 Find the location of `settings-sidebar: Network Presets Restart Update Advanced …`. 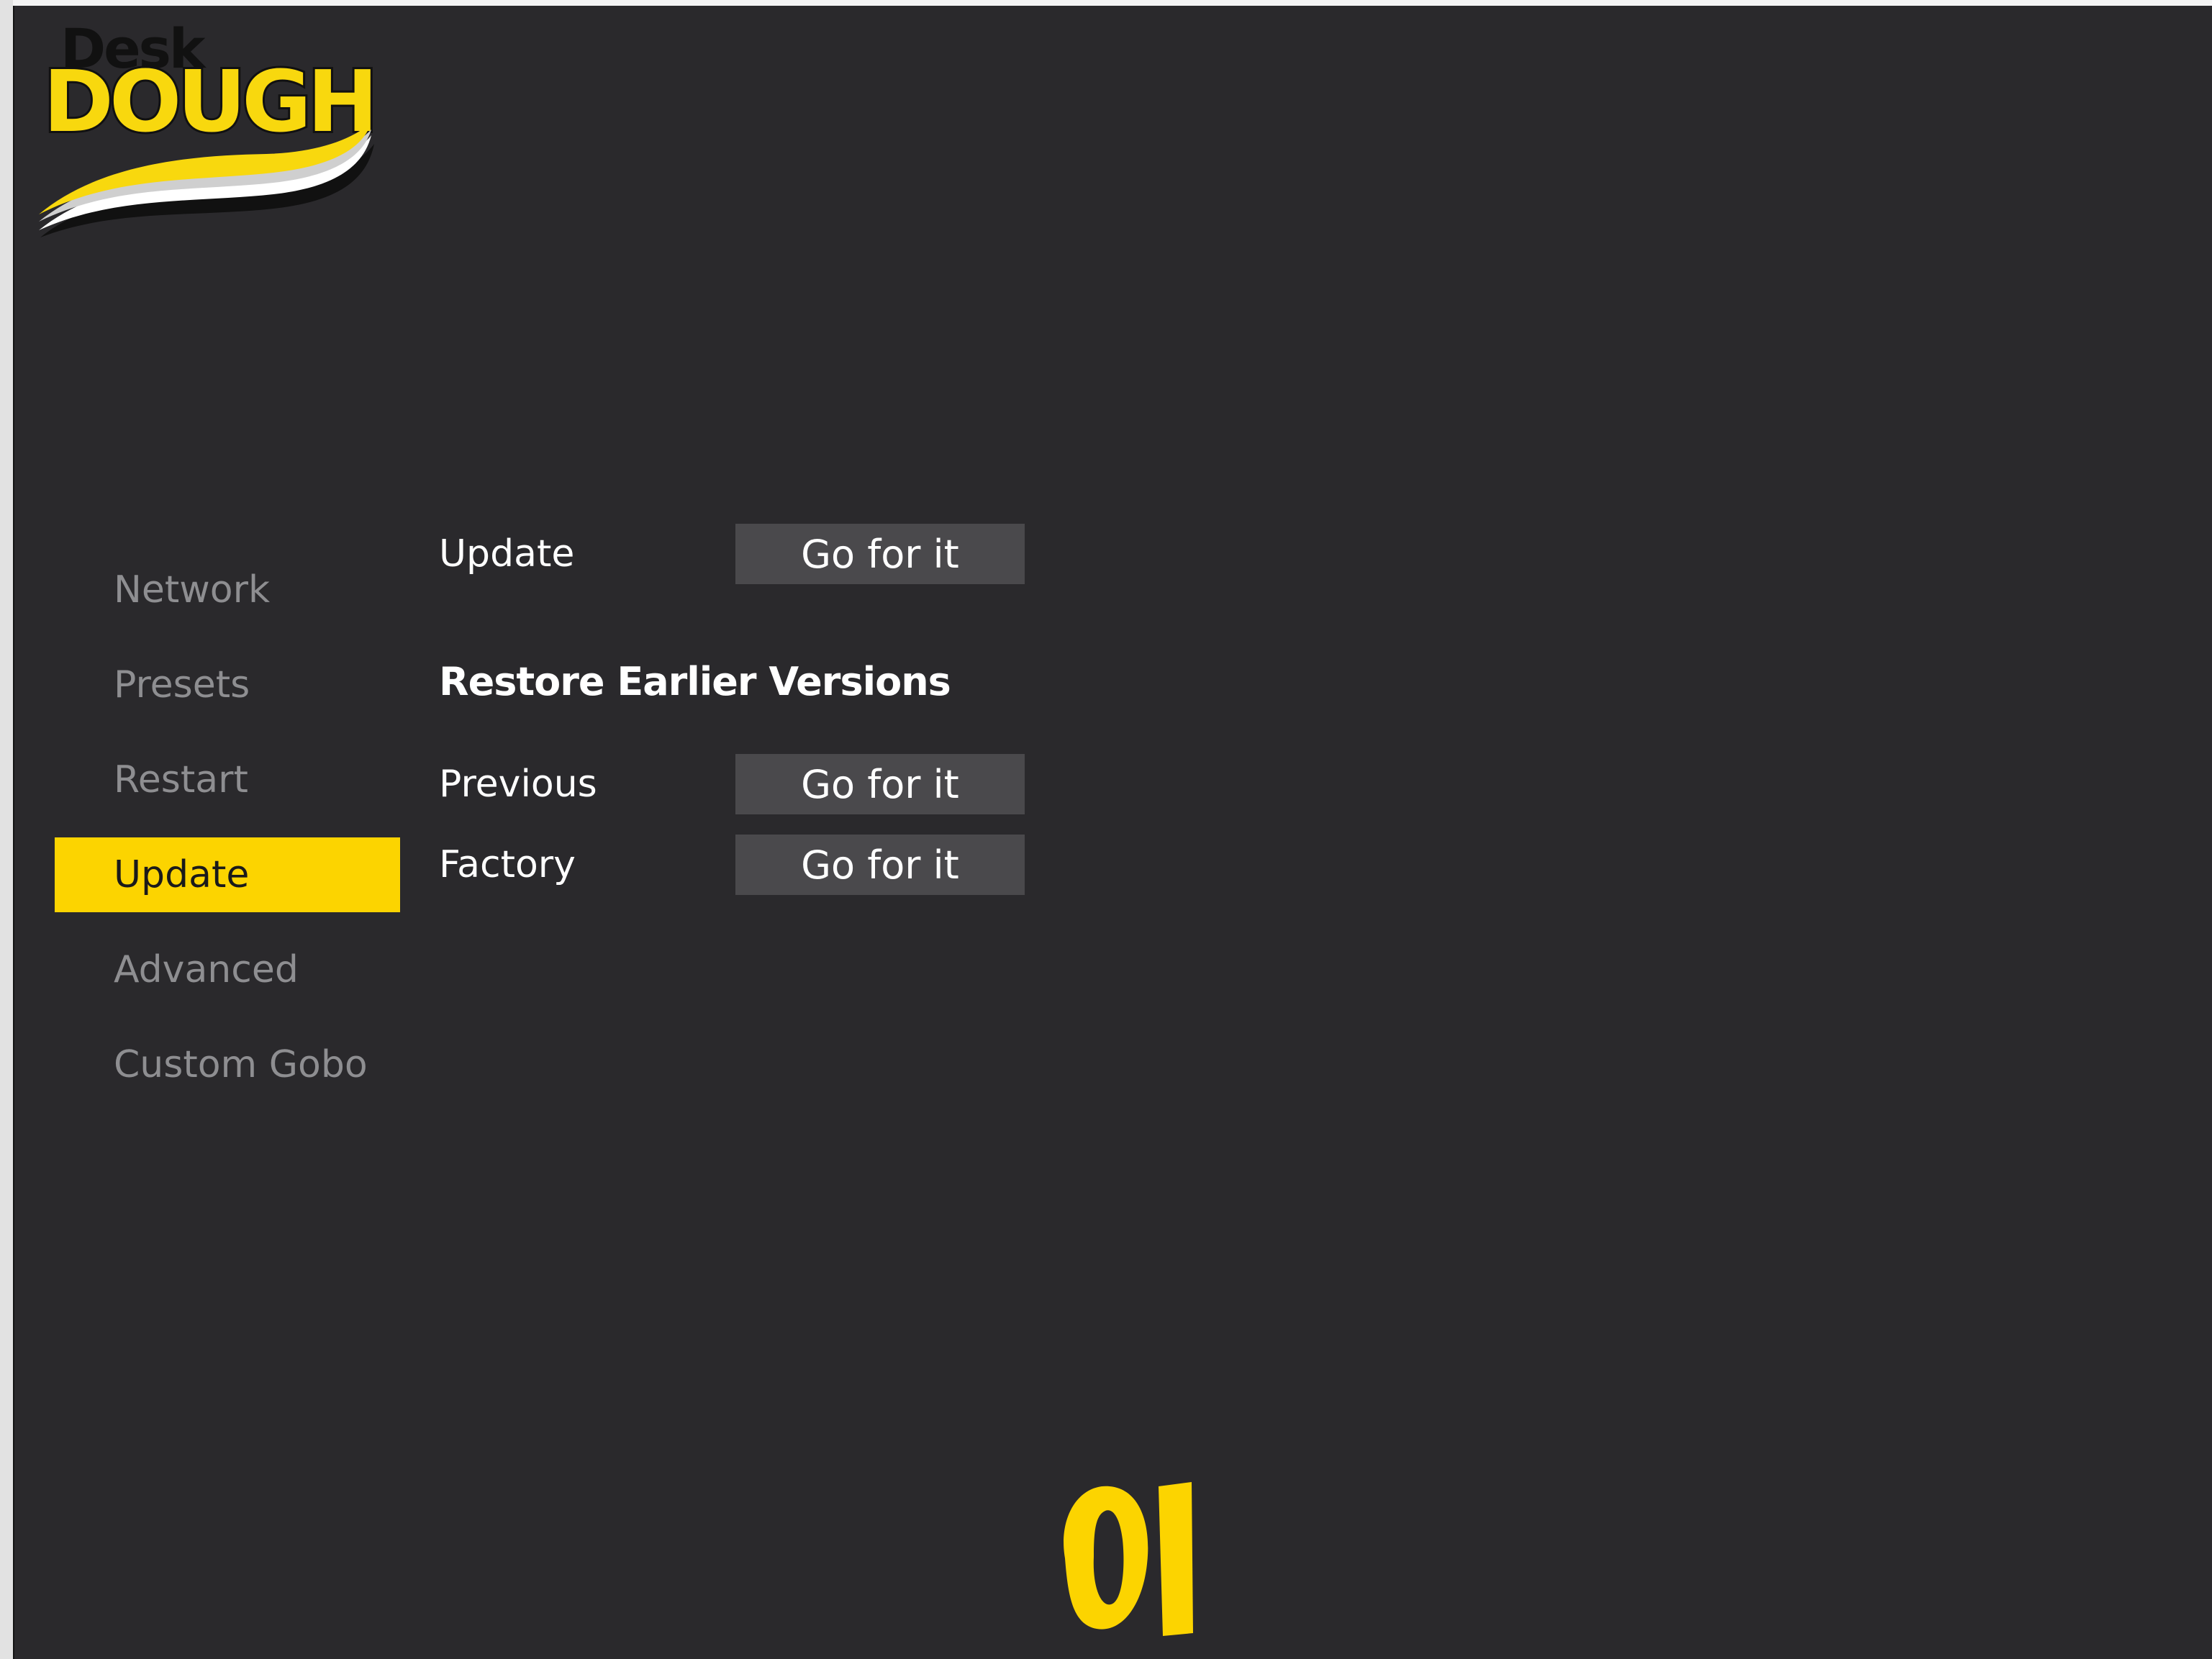

settings-sidebar: Network Presets Restart Update Advanced … is located at coordinates (227, 837).